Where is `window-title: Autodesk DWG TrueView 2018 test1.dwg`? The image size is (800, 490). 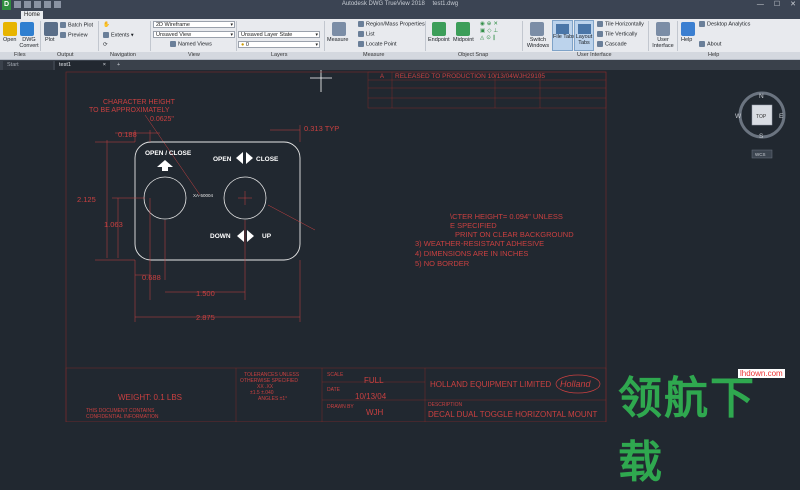 window-title: Autodesk DWG TrueView 2018 test1.dwg is located at coordinates (400, 4).